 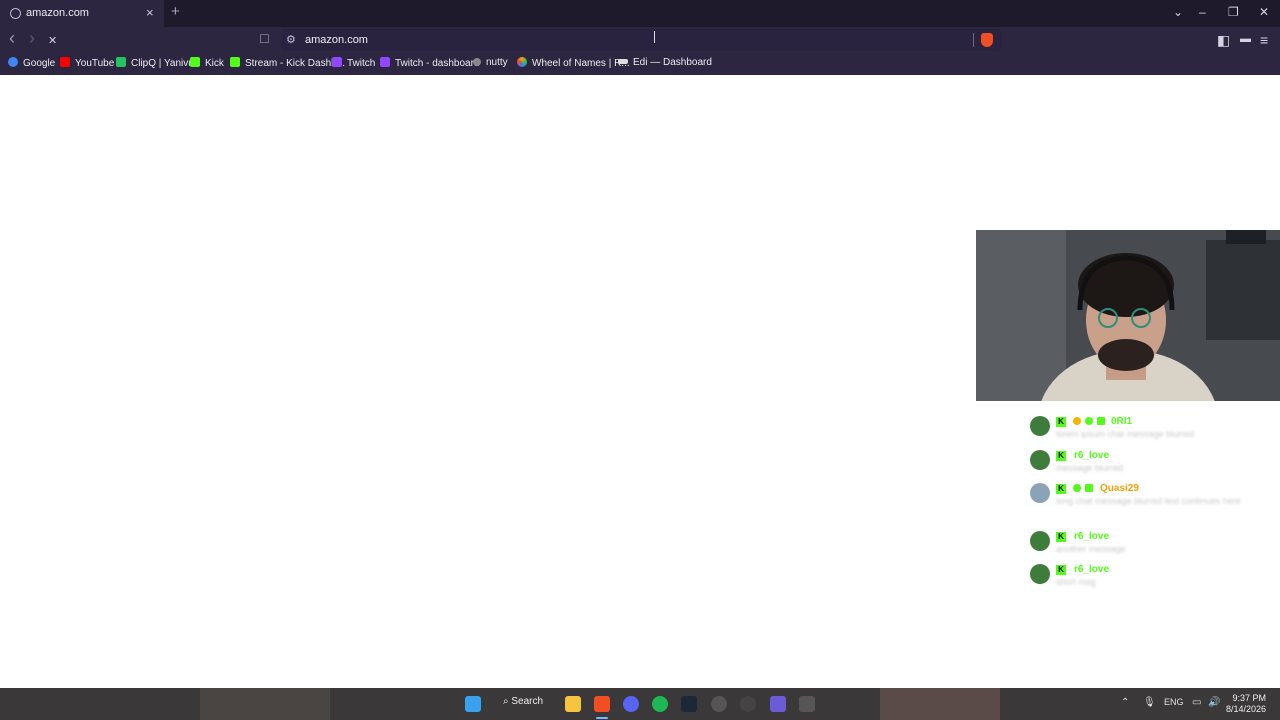 I want to click on search-label: ⌕ Search, so click(x=523, y=701).